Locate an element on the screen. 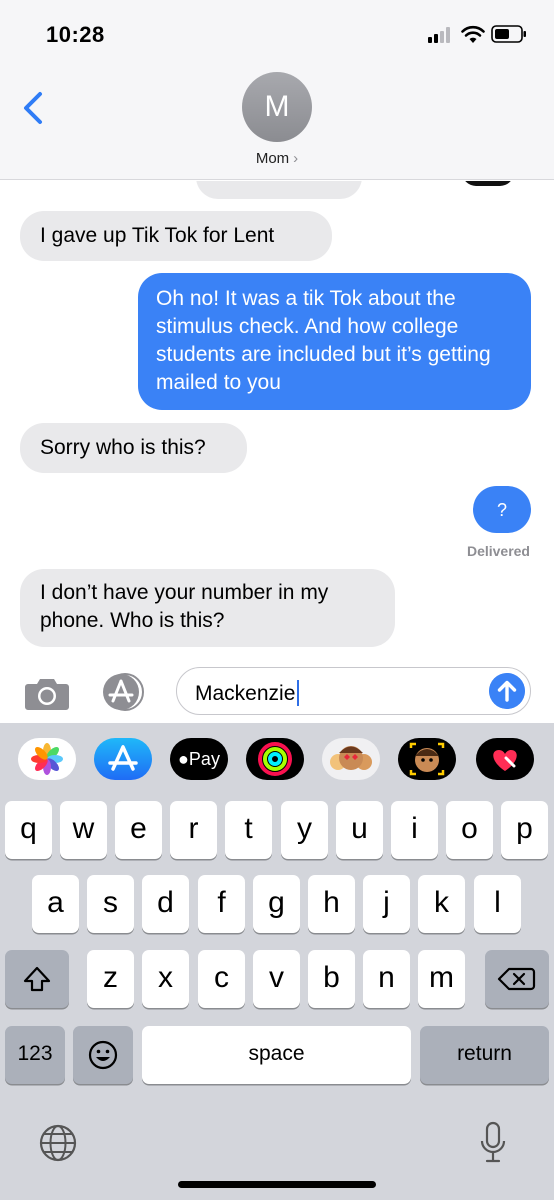  chevron-left-icon is located at coordinates (34, 108).